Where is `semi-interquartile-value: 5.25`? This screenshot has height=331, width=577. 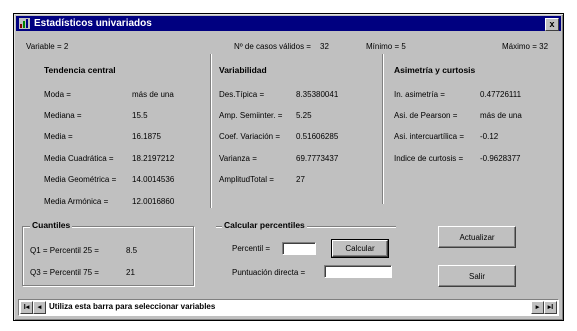
semi-interquartile-value: 5.25 is located at coordinates (304, 115).